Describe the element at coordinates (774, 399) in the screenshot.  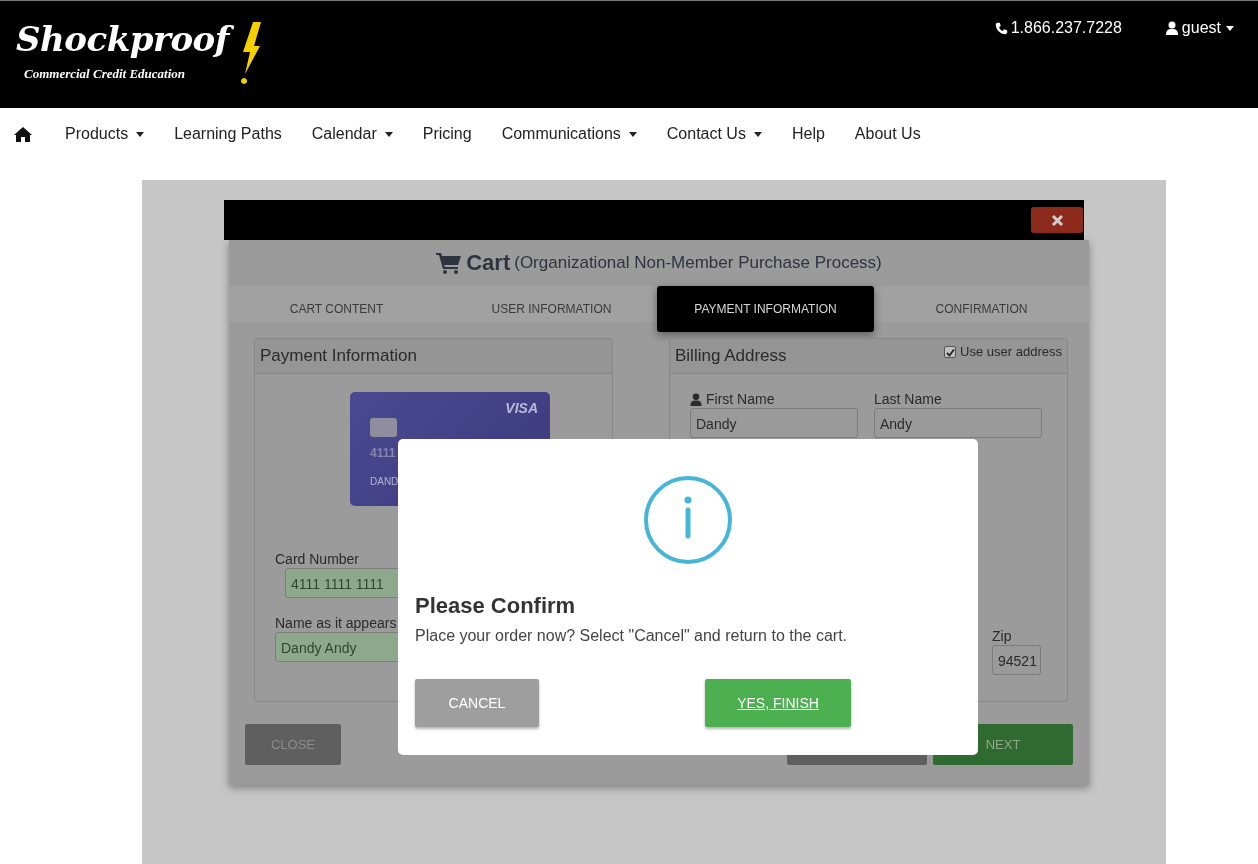
I see `field-label: First Name` at that location.